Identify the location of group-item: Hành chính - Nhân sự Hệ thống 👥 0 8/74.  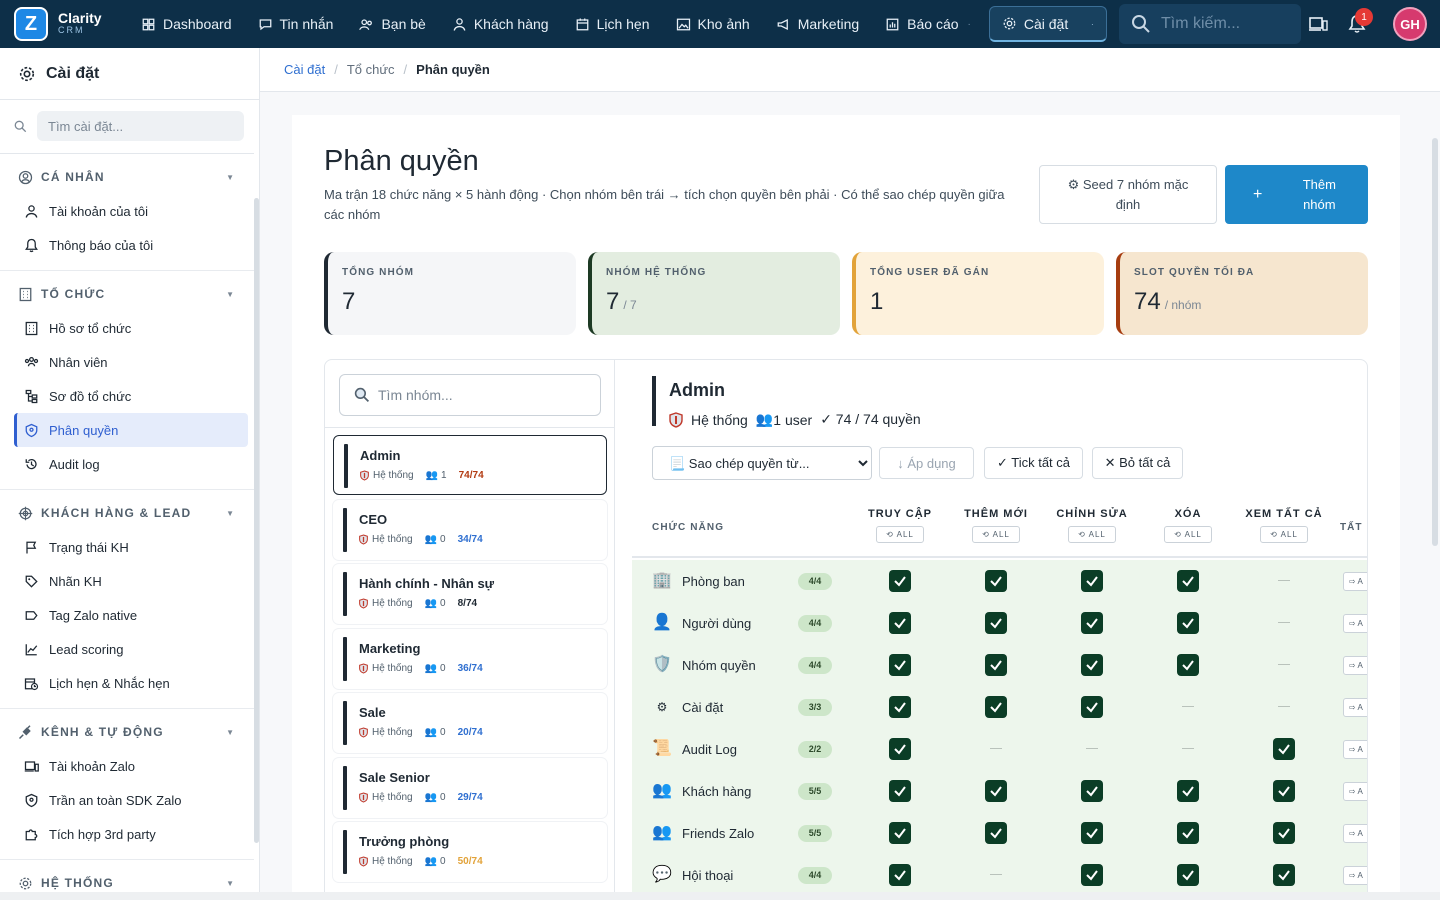
(470, 594).